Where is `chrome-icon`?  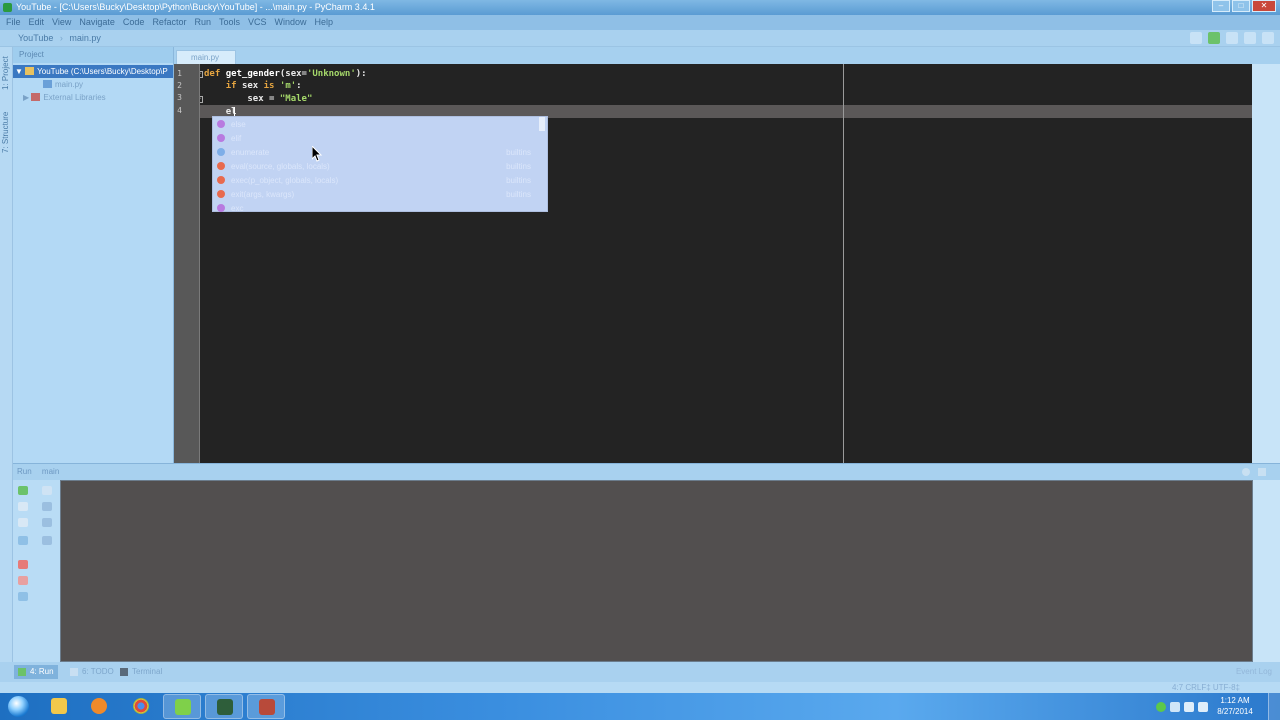
chrome-icon is located at coordinates (141, 706).